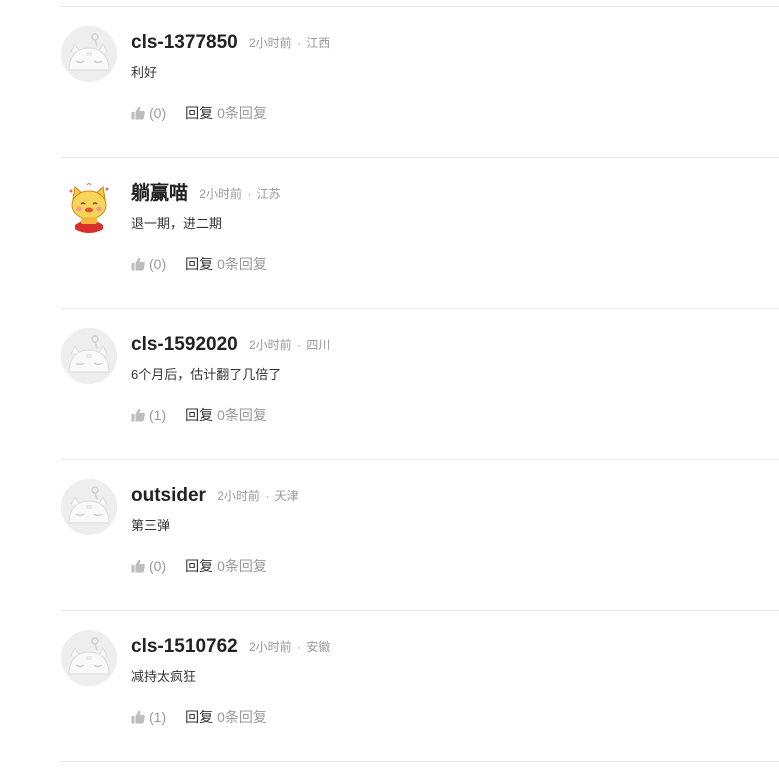 This screenshot has height=770, width=779. I want to click on username-text: cls-1377850, so click(184, 42).